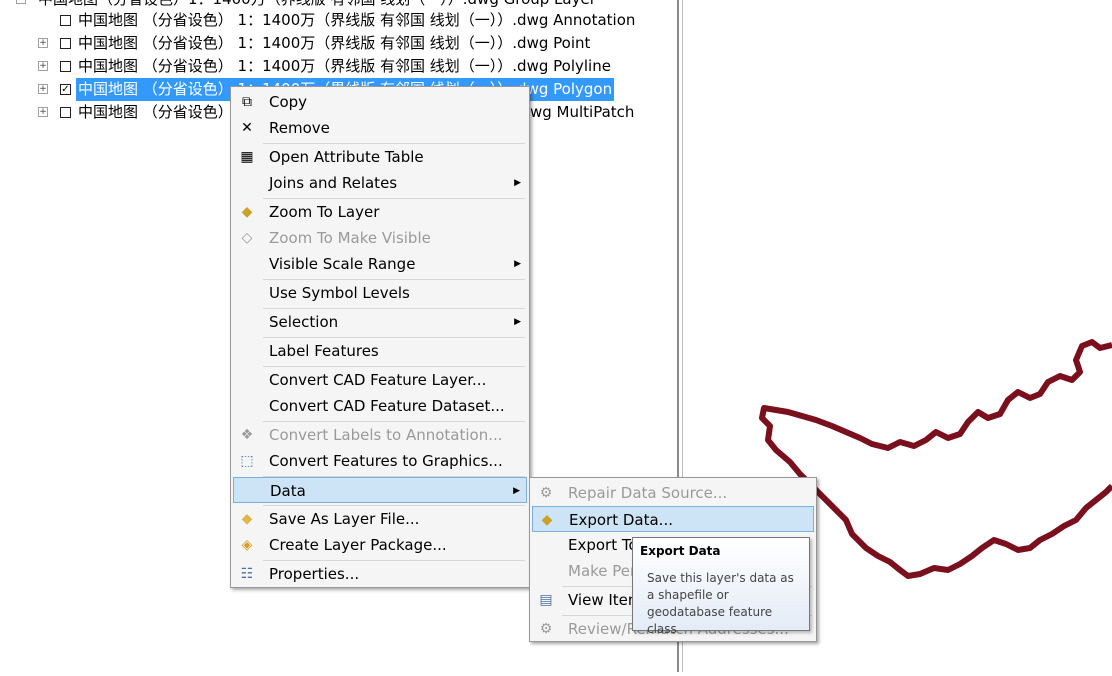 Image resolution: width=1112 pixels, height=676 pixels. I want to click on menu-item-zoom-to-layer: ◆ Zoom To Layer, so click(380, 212).